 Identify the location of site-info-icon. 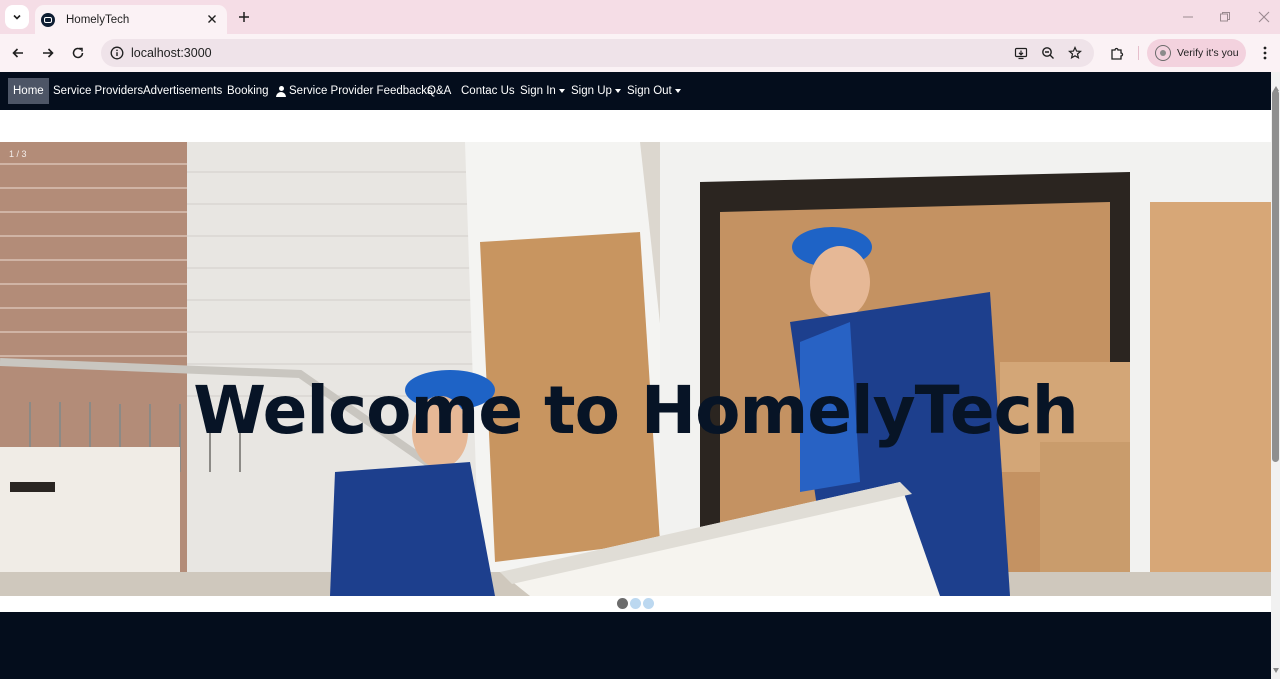
(117, 53).